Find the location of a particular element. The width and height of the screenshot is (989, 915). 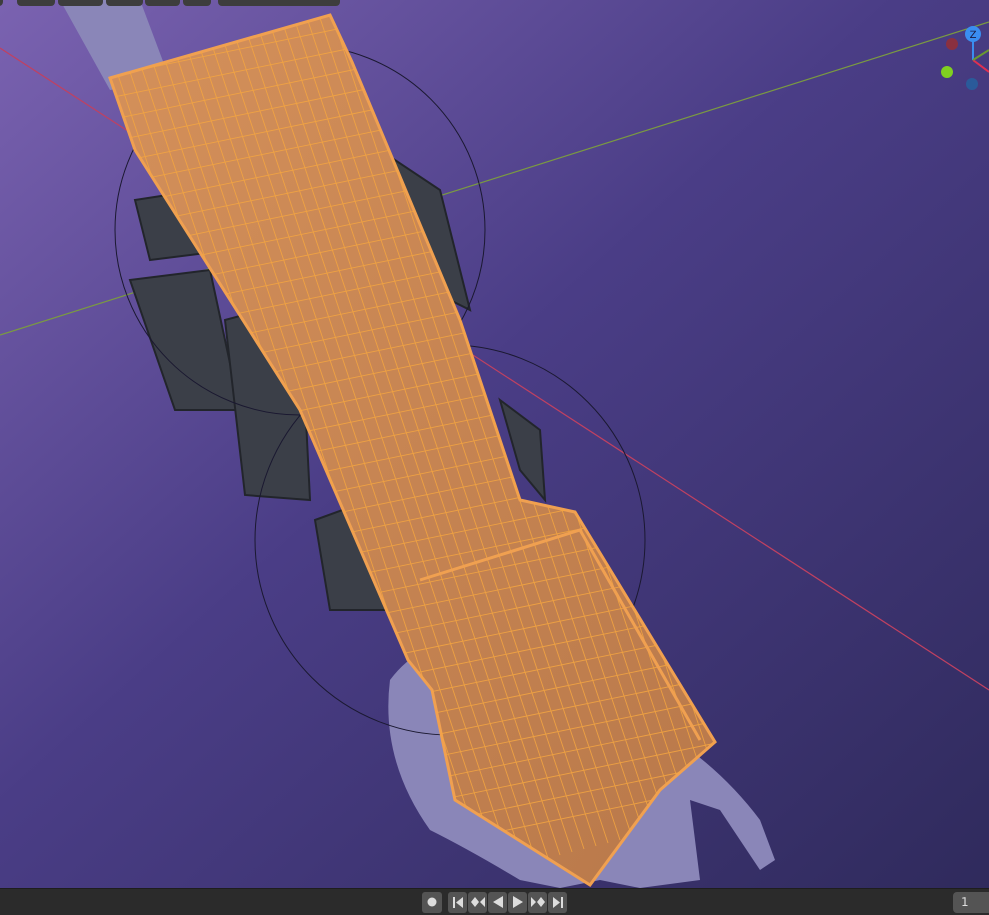

diamond-left-icon is located at coordinates (477, 902).